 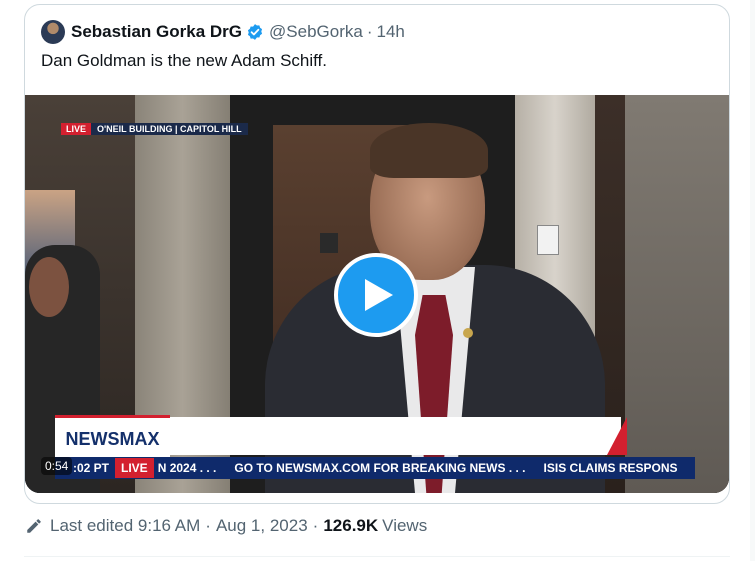 I want to click on handle: @SebGorka, so click(x=316, y=32).